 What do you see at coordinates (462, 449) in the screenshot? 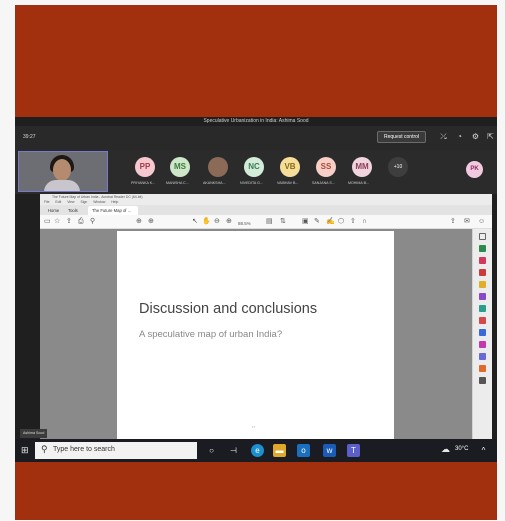
I see `temperature: 30°C` at bounding box center [462, 449].